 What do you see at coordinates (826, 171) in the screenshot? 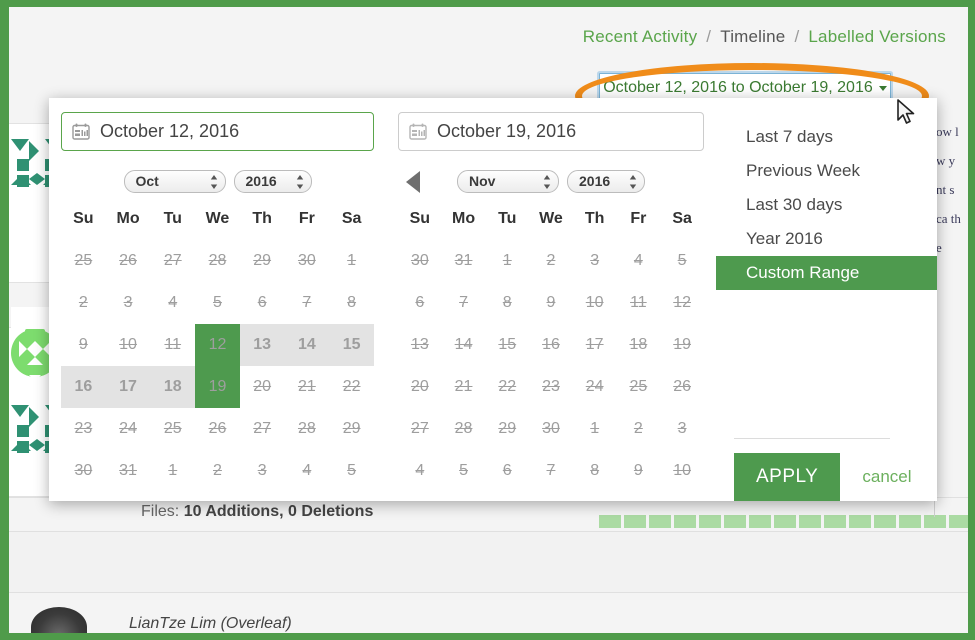
I see `preset-range-previous-week: Previous Week` at bounding box center [826, 171].